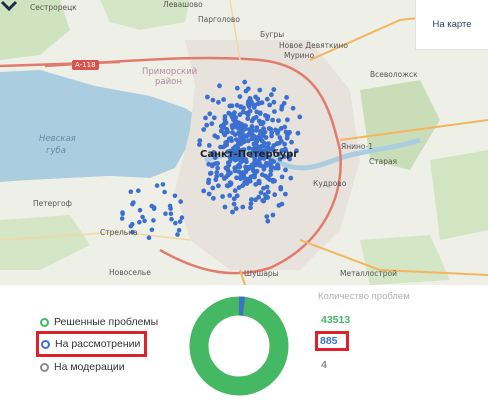  I want to click on legend-item-resolved: Решенные проблемы, so click(99, 322).